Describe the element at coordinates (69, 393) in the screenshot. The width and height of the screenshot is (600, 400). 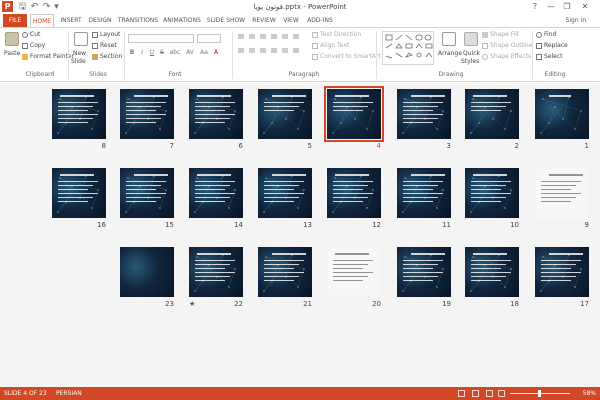
I see `language-indicator: PERSIAN` at that location.